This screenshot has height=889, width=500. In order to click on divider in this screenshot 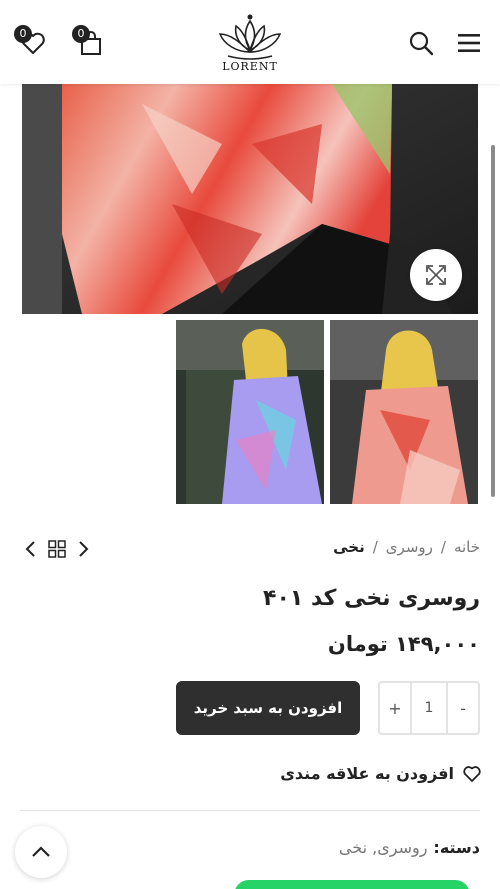, I will do `click(250, 810)`.